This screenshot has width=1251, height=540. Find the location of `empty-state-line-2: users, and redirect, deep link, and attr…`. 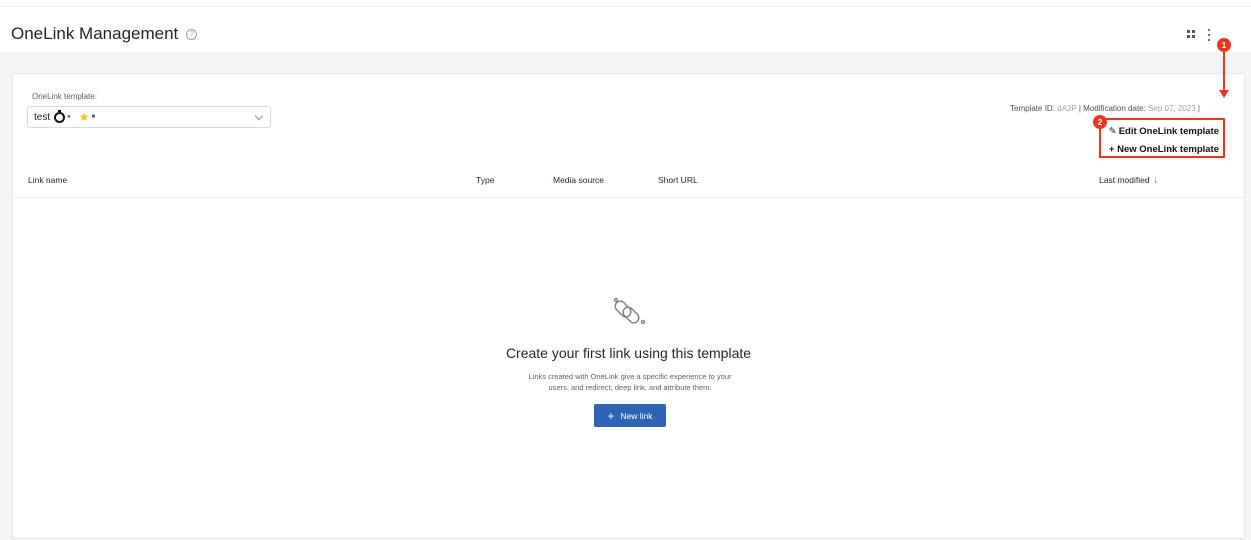

empty-state-line-2: users, and redirect, deep link, and attr… is located at coordinates (630, 387).